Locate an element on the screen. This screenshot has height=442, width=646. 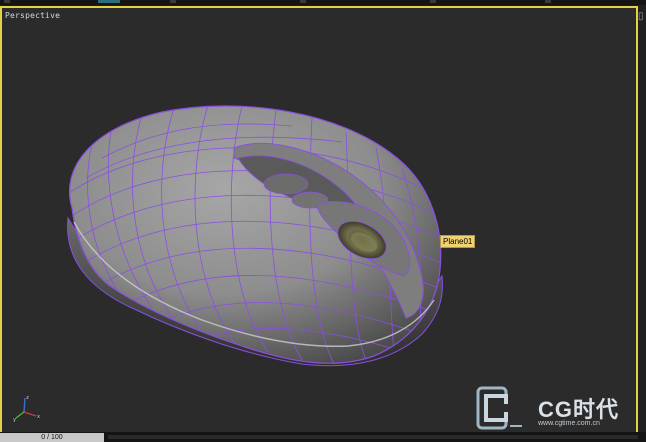
active-tab-accent is located at coordinates (109, 1).